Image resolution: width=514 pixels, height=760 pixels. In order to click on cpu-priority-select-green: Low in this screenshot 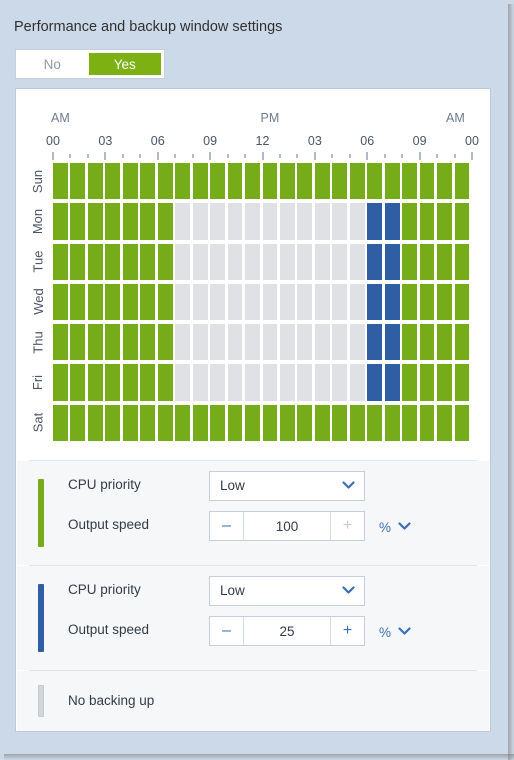, I will do `click(287, 486)`.